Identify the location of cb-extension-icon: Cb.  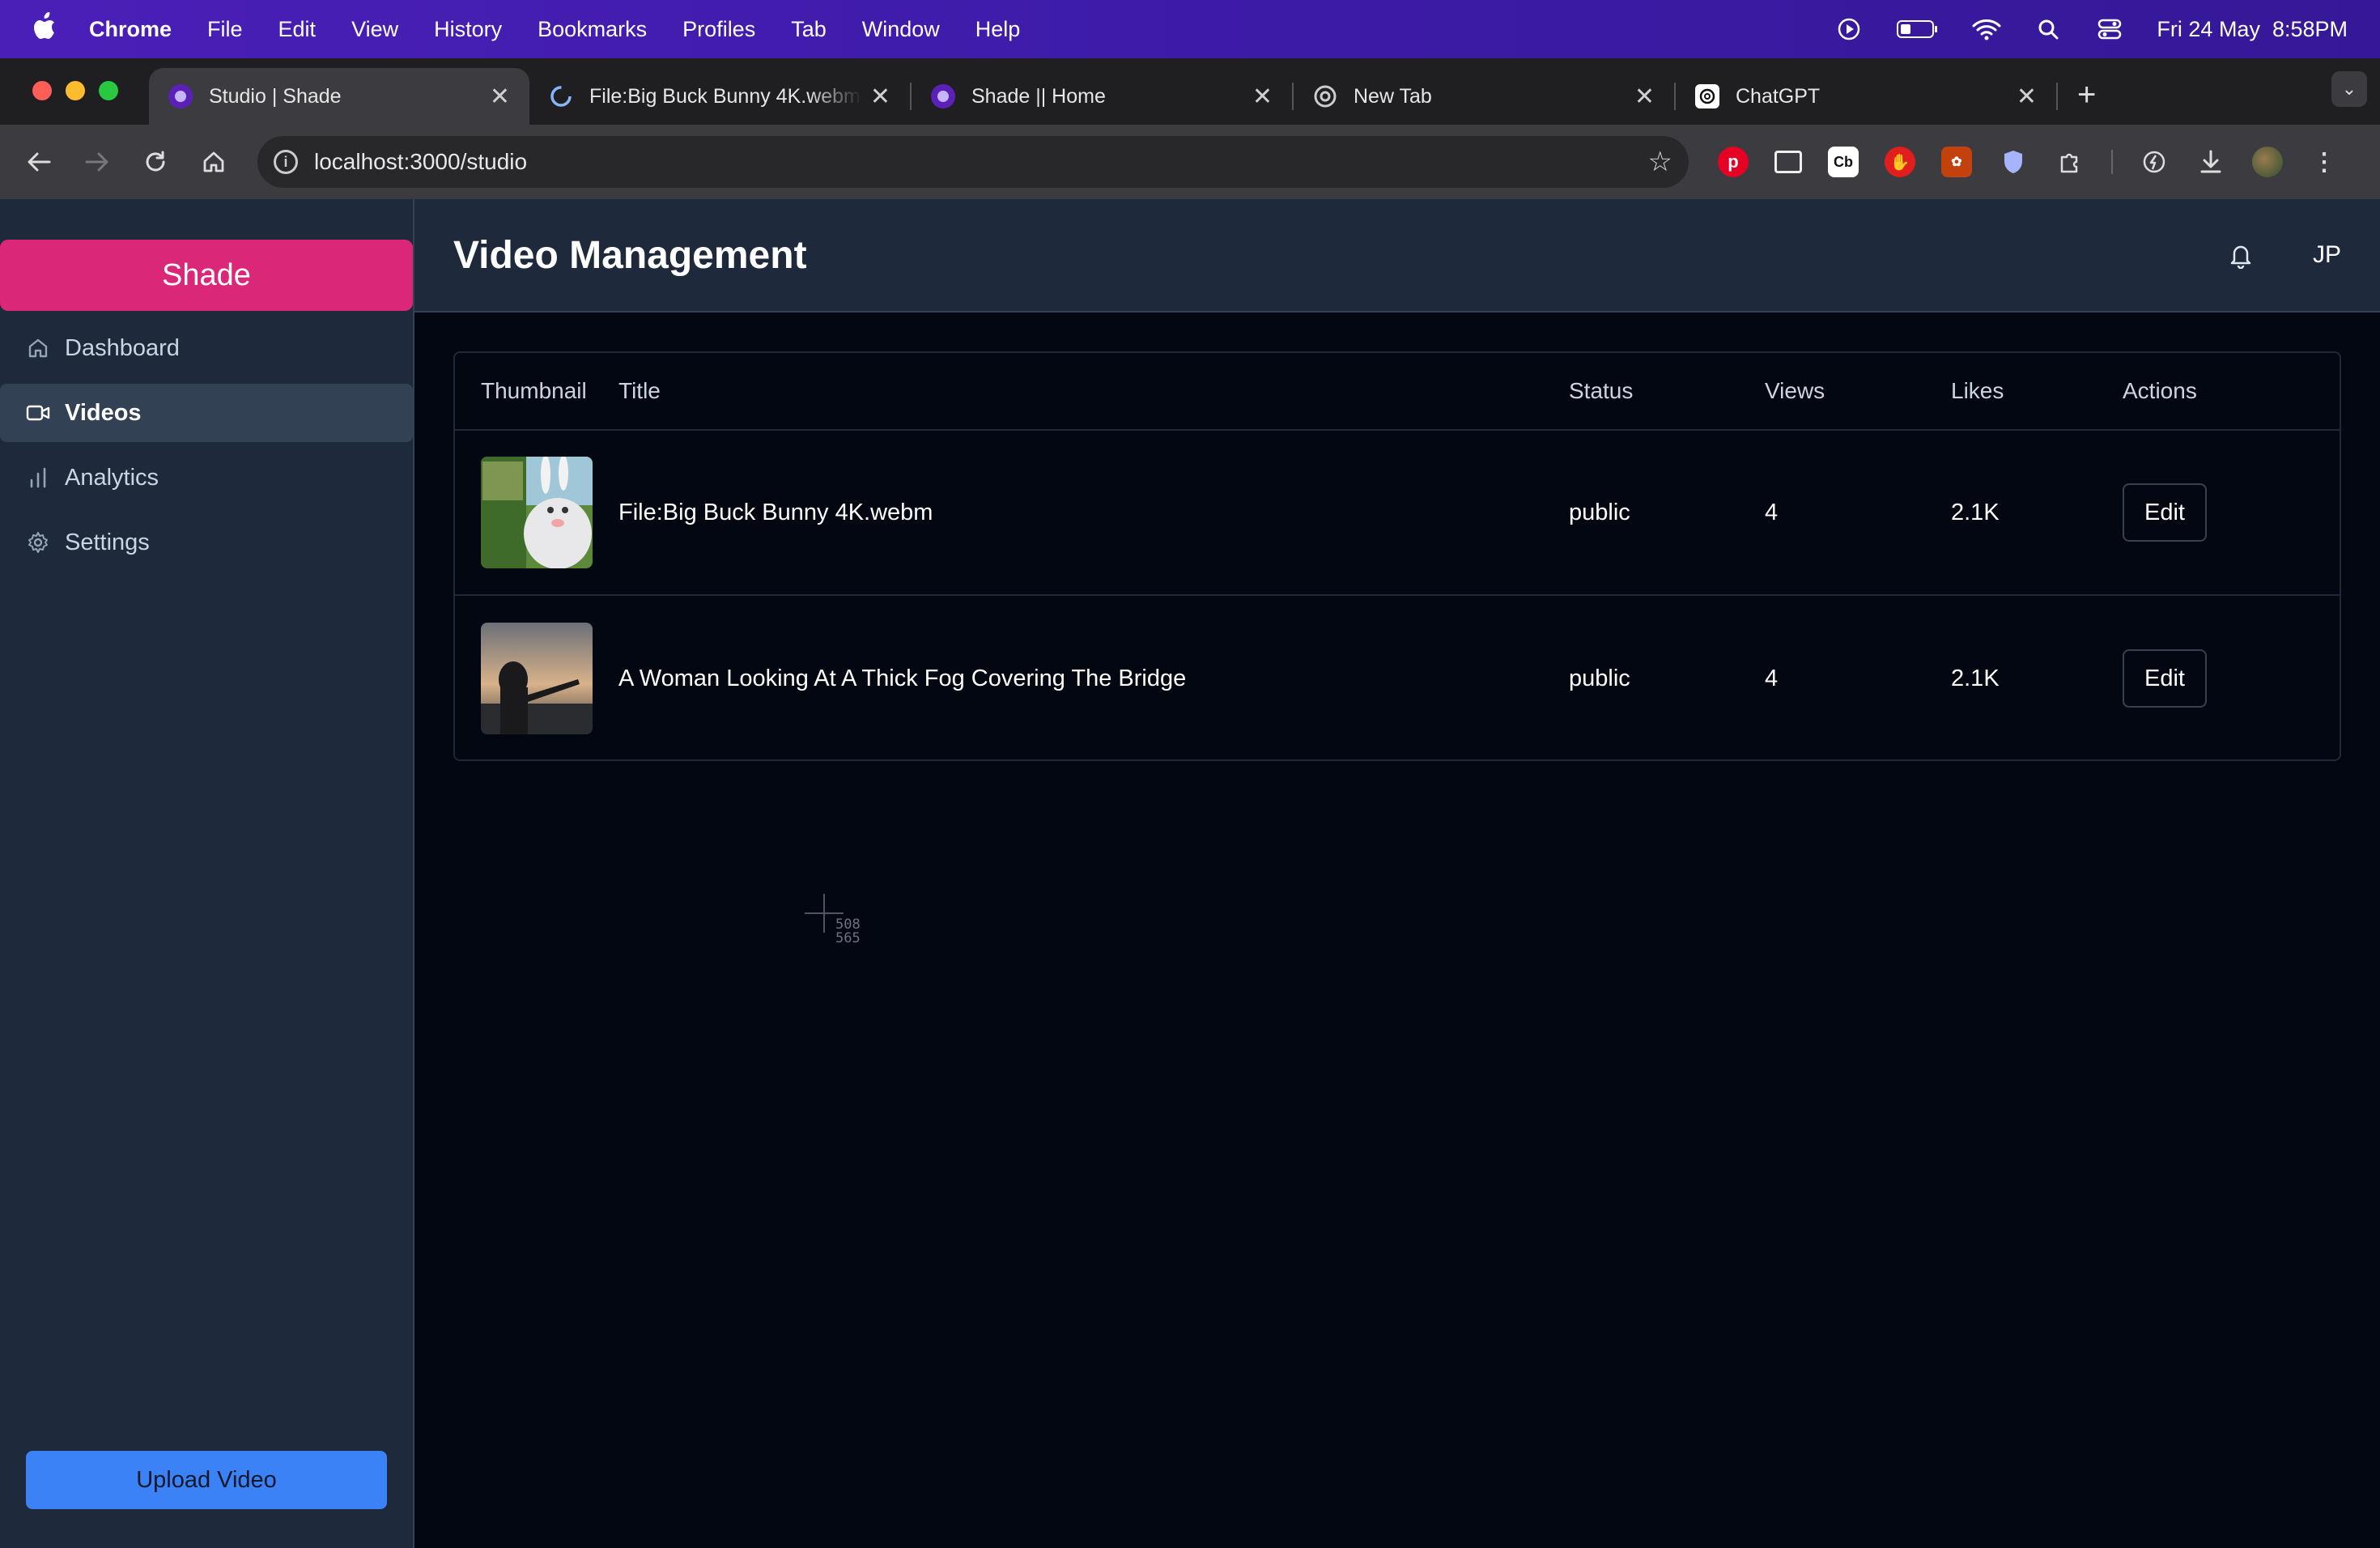
(1844, 162).